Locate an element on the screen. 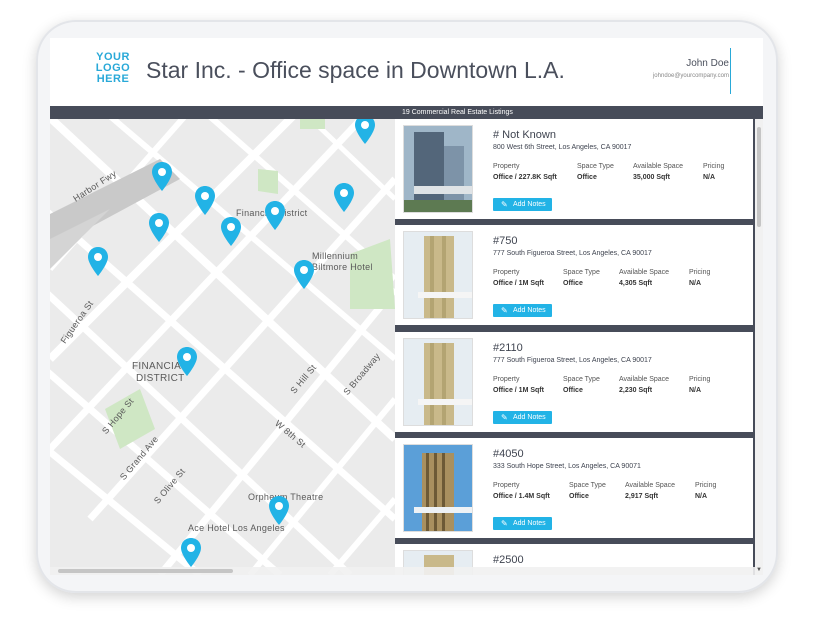 Image resolution: width=813 pixels, height=637 pixels. user-email: johndoe@yourcompany.com is located at coordinates (690, 76).